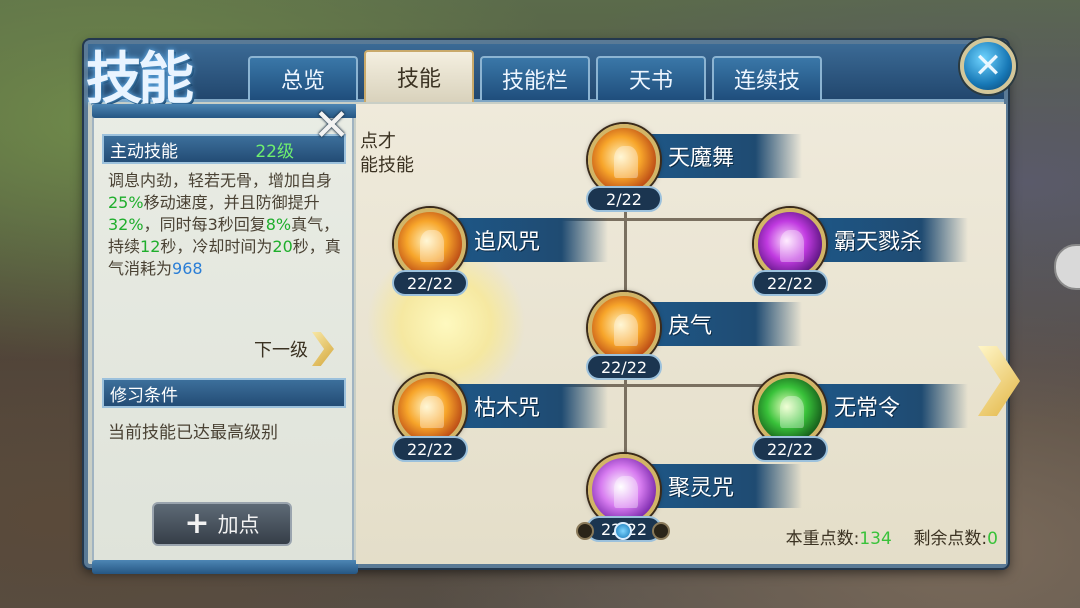 The image size is (1080, 608). Describe the element at coordinates (224, 149) in the screenshot. I see `skill-type-header: 主动技能 22级` at that location.